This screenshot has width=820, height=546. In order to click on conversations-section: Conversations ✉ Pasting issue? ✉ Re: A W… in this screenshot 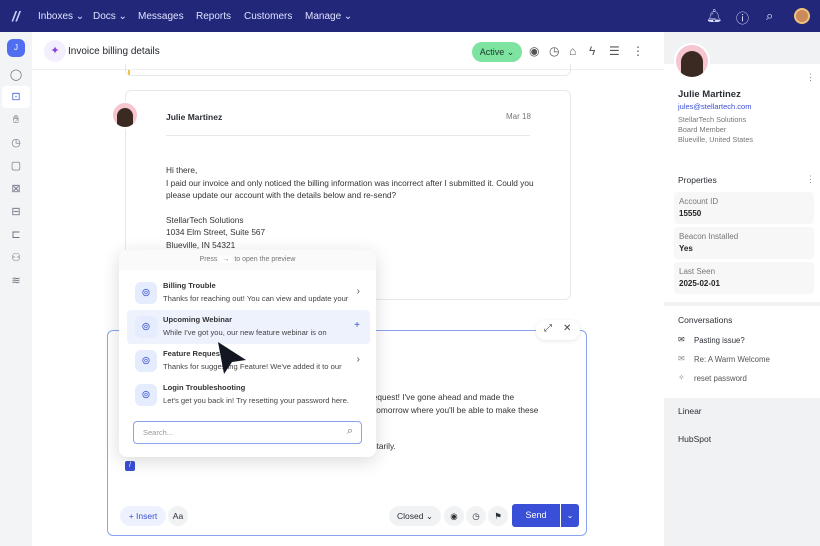, I will do `click(742, 352)`.